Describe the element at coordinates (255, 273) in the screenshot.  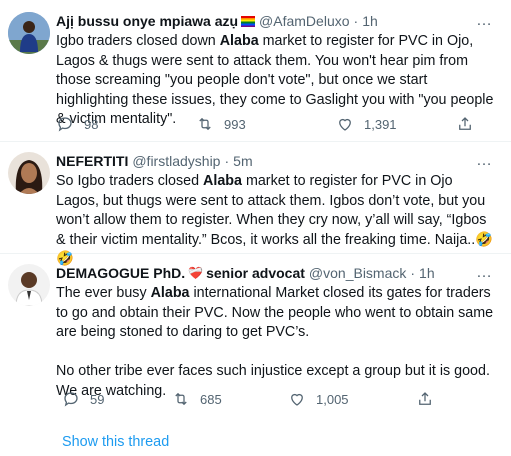
I see `display-name-suffix: senior advocat` at that location.